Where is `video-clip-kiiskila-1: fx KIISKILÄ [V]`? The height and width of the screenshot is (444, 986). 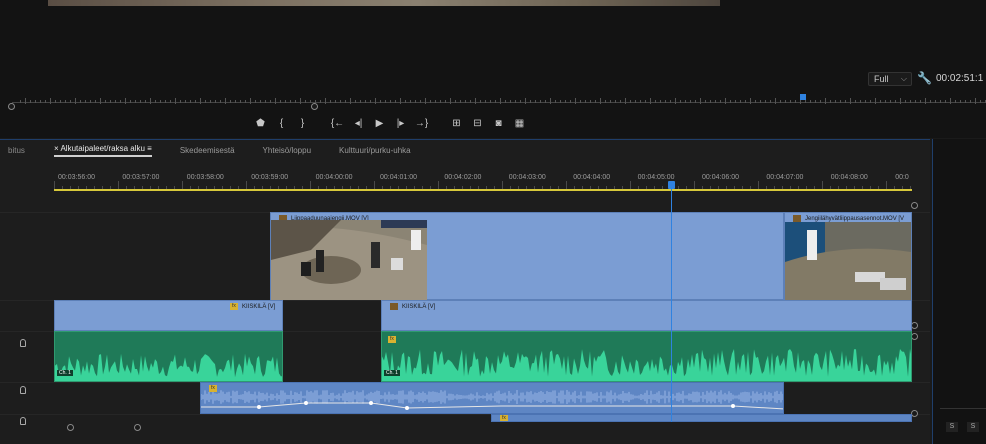 video-clip-kiiskila-1: fx KIISKILÄ [V] is located at coordinates (168, 315).